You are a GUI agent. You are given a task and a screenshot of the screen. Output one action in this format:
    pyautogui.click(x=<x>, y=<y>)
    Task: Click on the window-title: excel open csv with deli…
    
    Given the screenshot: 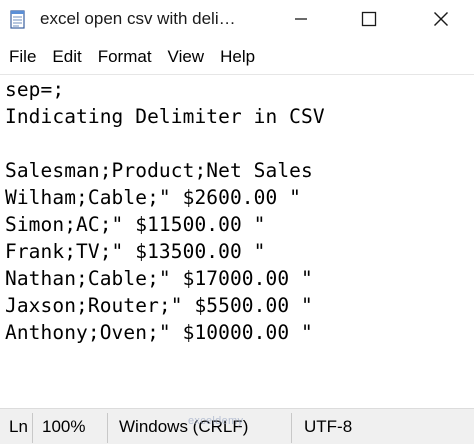 What is the action you would take?
    pyautogui.click(x=138, y=18)
    